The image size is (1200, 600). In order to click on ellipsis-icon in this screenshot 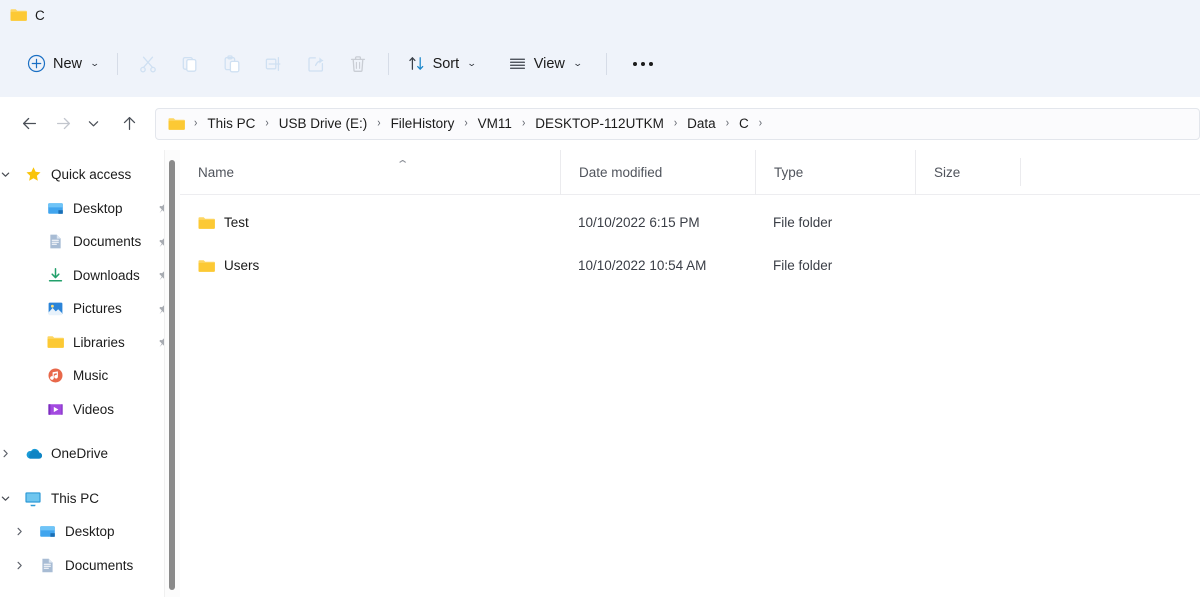, I will do `click(643, 63)`.